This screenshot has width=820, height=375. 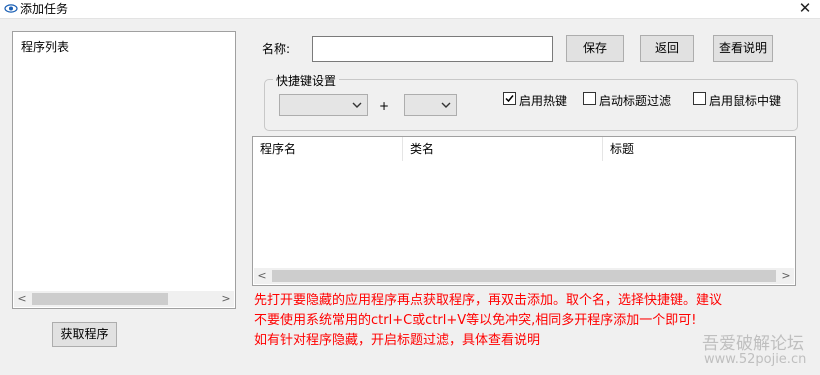 What do you see at coordinates (45, 47) in the screenshot?
I see `program-list-label: 程序列表` at bounding box center [45, 47].